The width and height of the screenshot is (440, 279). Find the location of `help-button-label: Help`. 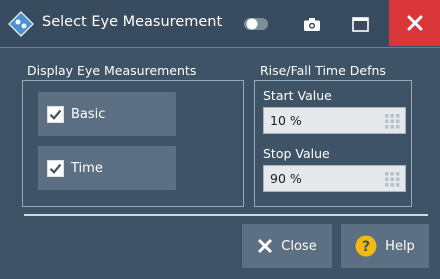

help-button-label: Help is located at coordinates (400, 246).